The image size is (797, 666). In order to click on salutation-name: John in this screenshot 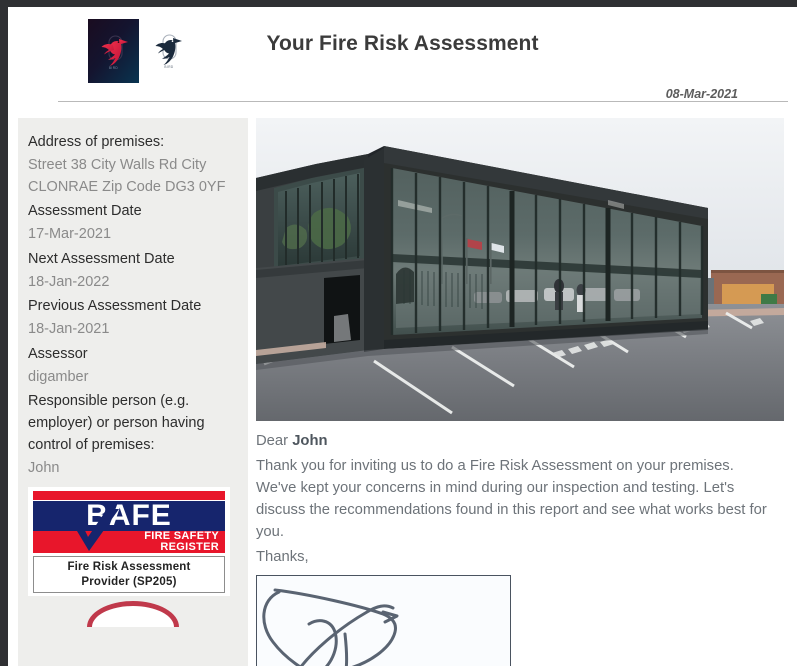, I will do `click(310, 441)`.